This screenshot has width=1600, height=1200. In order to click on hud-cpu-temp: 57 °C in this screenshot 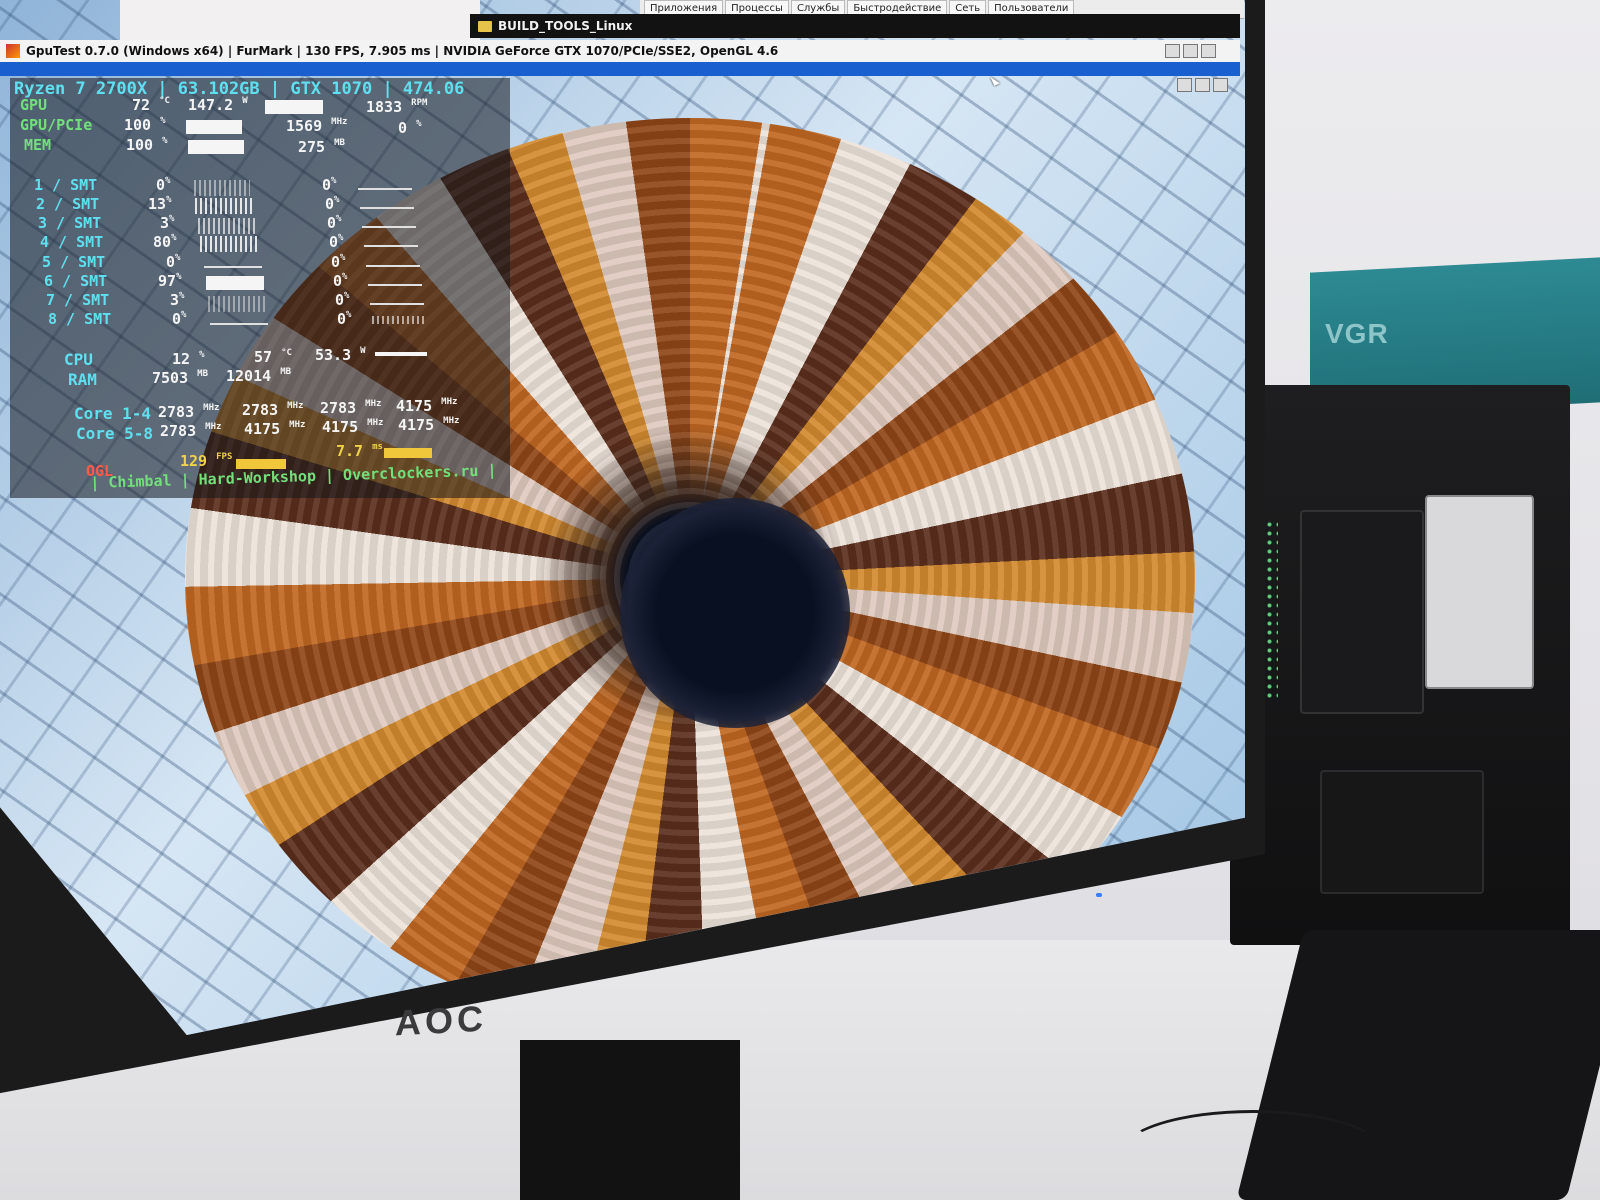, I will do `click(273, 357)`.